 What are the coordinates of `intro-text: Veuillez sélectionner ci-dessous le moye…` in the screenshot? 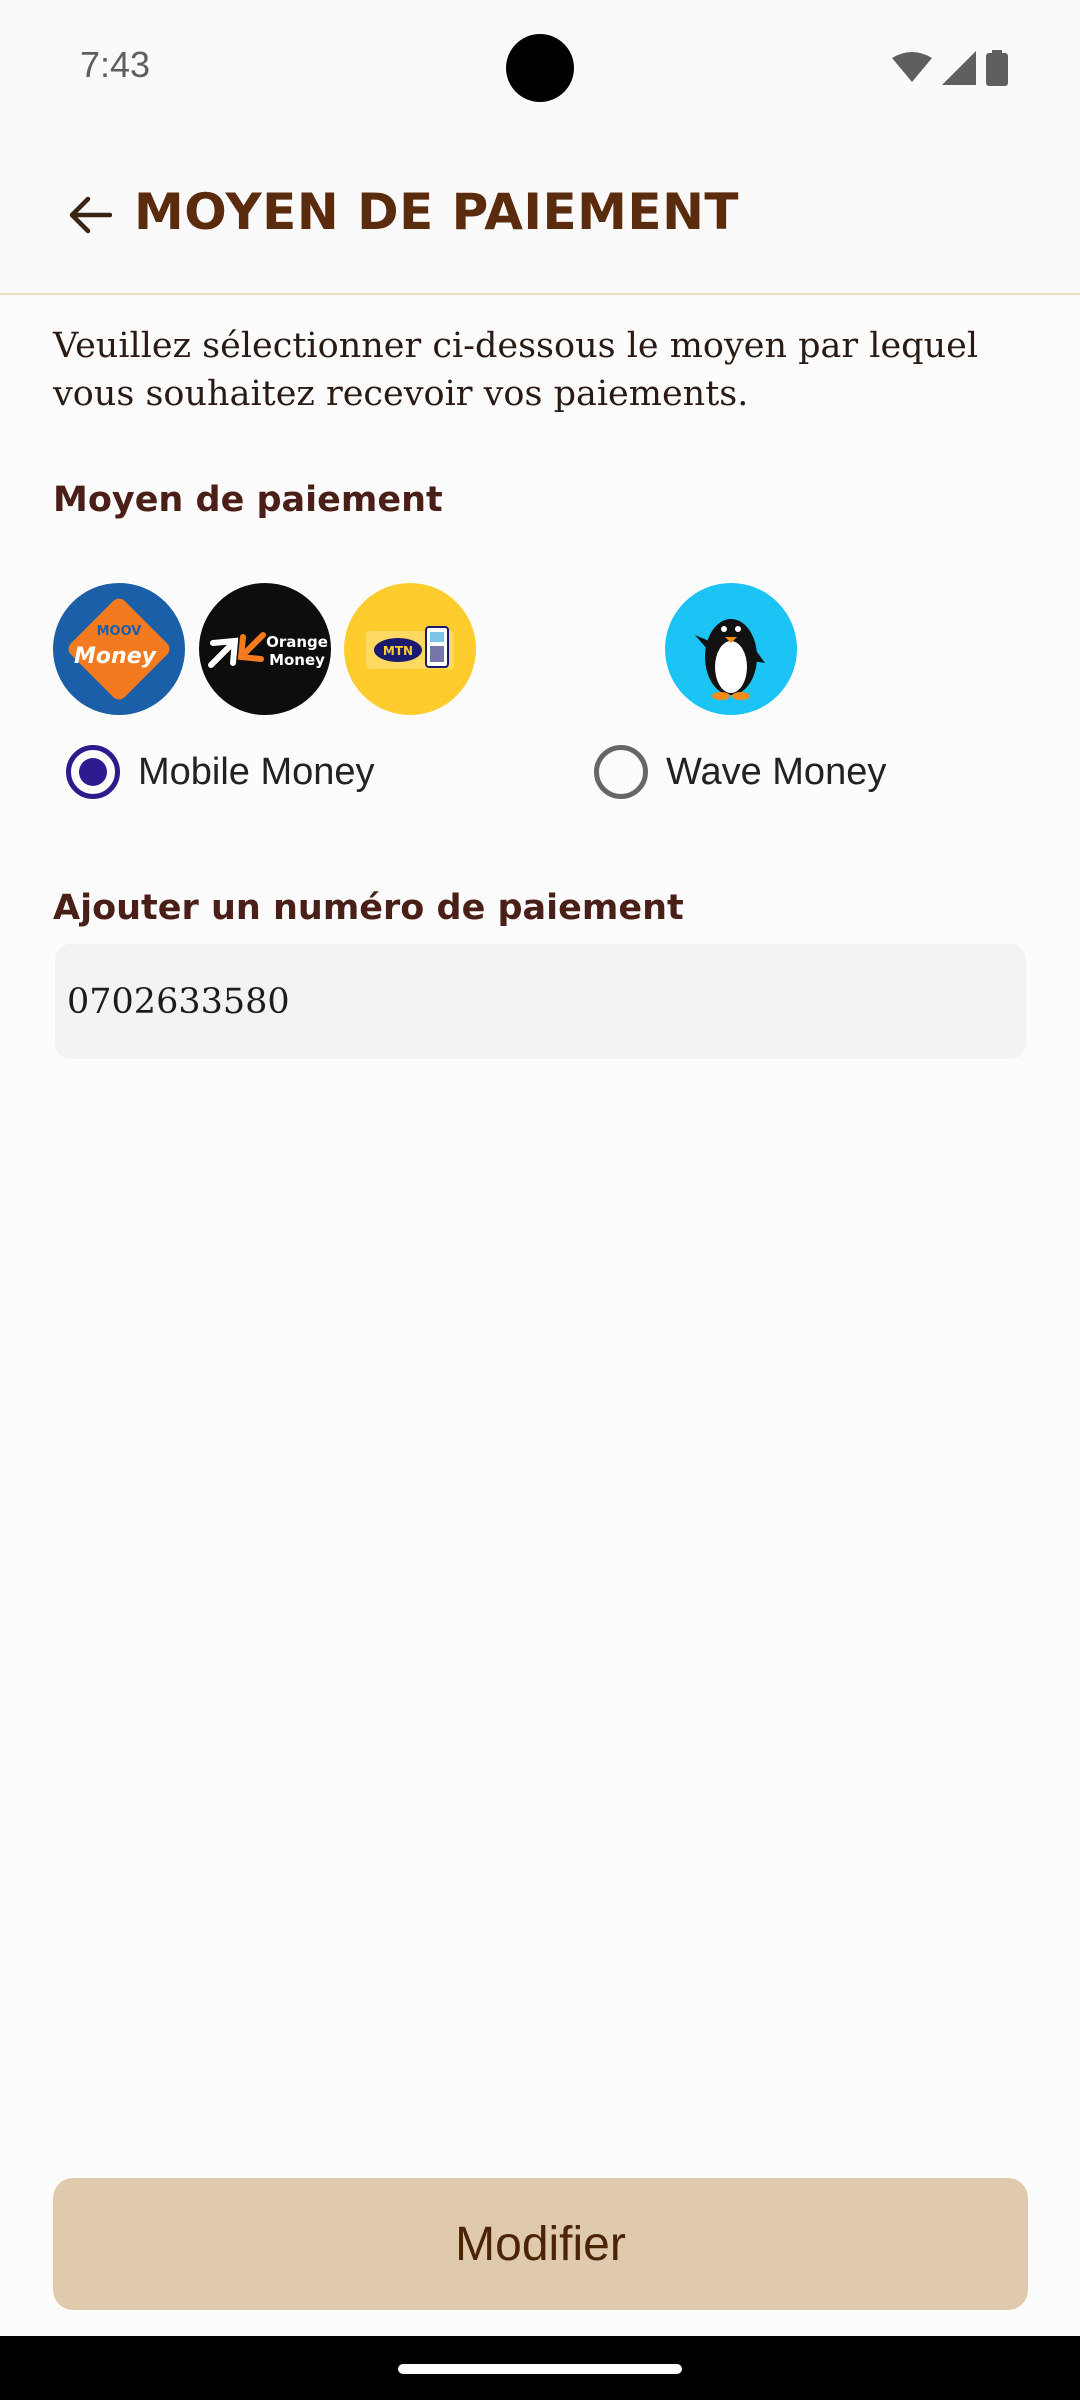 It's located at (516, 370).